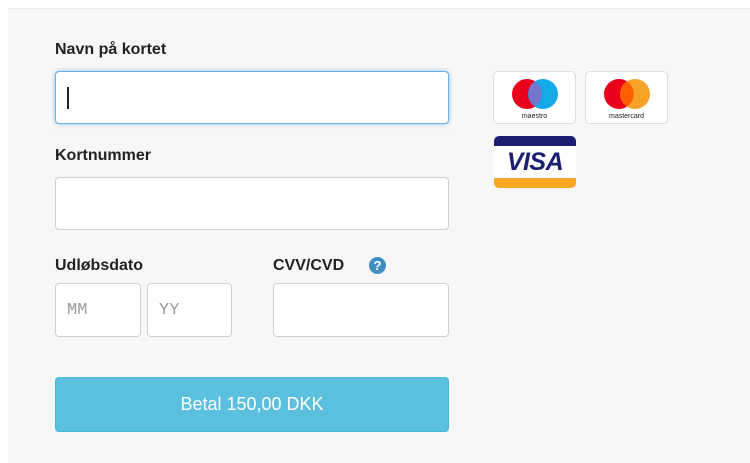 This screenshot has height=463, width=750. Describe the element at coordinates (77, 310) in the screenshot. I see `expiry-month-placeholder: MM` at that location.